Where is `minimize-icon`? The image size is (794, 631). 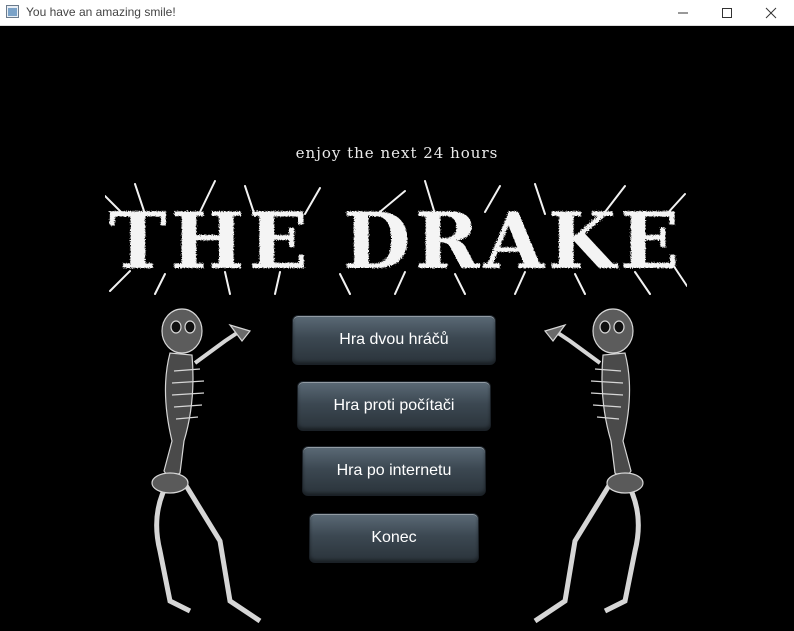 minimize-icon is located at coordinates (683, 12).